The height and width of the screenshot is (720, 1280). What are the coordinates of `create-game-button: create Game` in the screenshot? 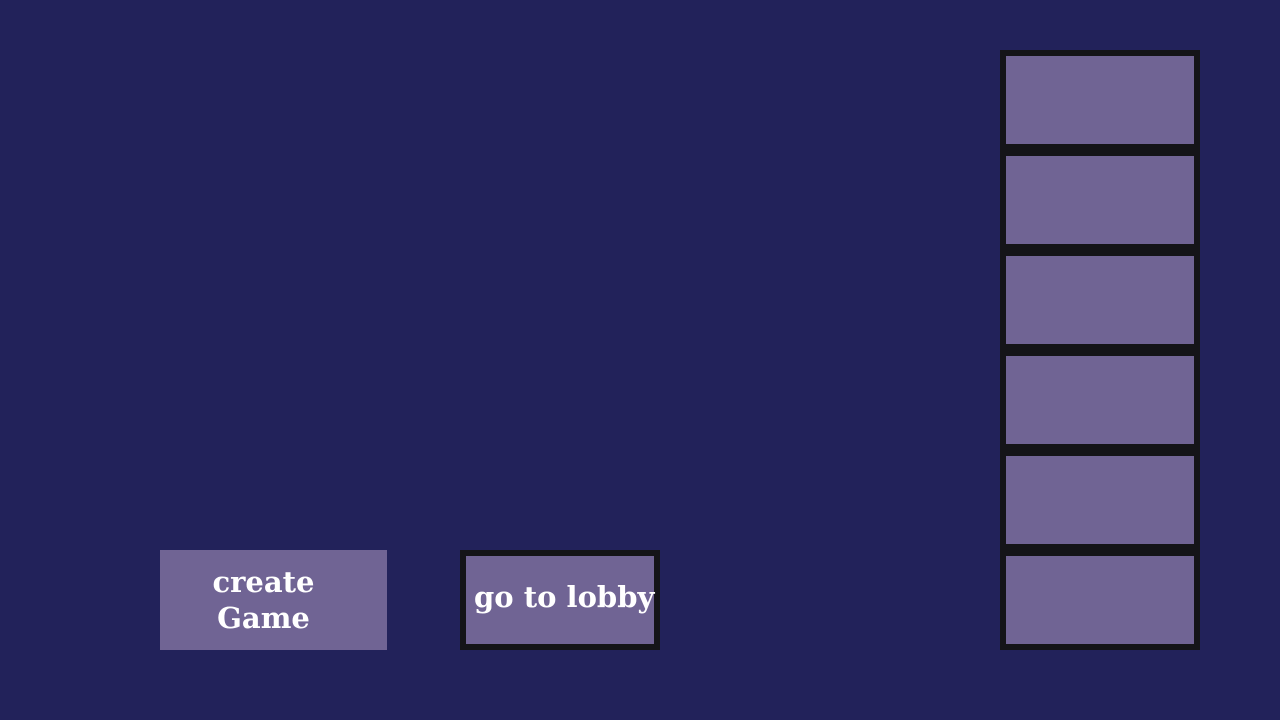 It's located at (273, 600).